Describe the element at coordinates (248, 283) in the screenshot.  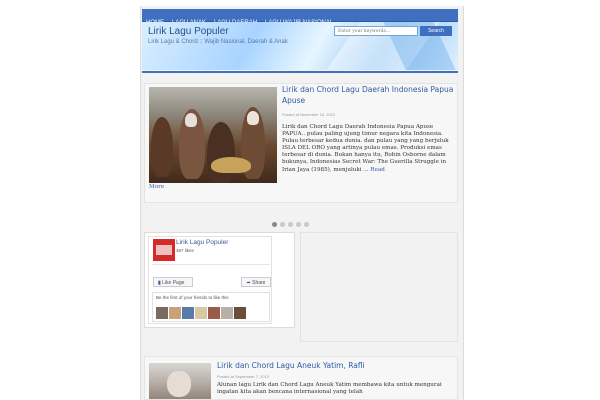
I see `share-icon: ➦` at that location.